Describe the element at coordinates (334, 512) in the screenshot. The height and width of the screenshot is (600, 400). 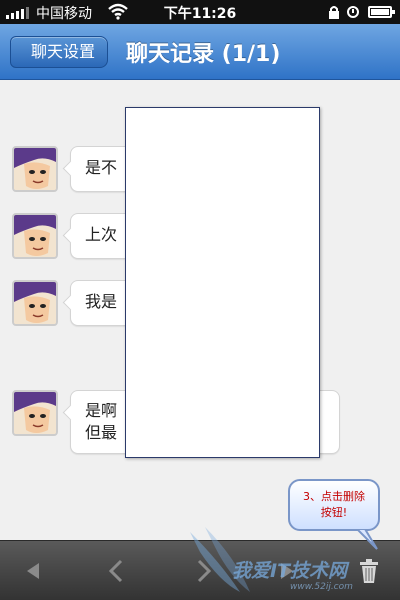
I see `callout-line: 按钮!` at that location.